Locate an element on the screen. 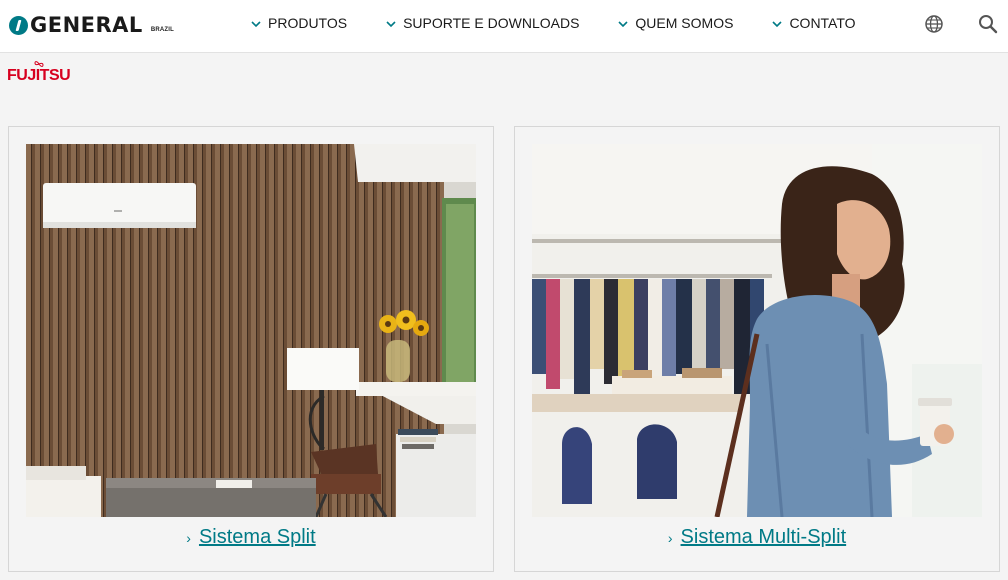  nav-item-contato: CONTATO is located at coordinates (813, 23).